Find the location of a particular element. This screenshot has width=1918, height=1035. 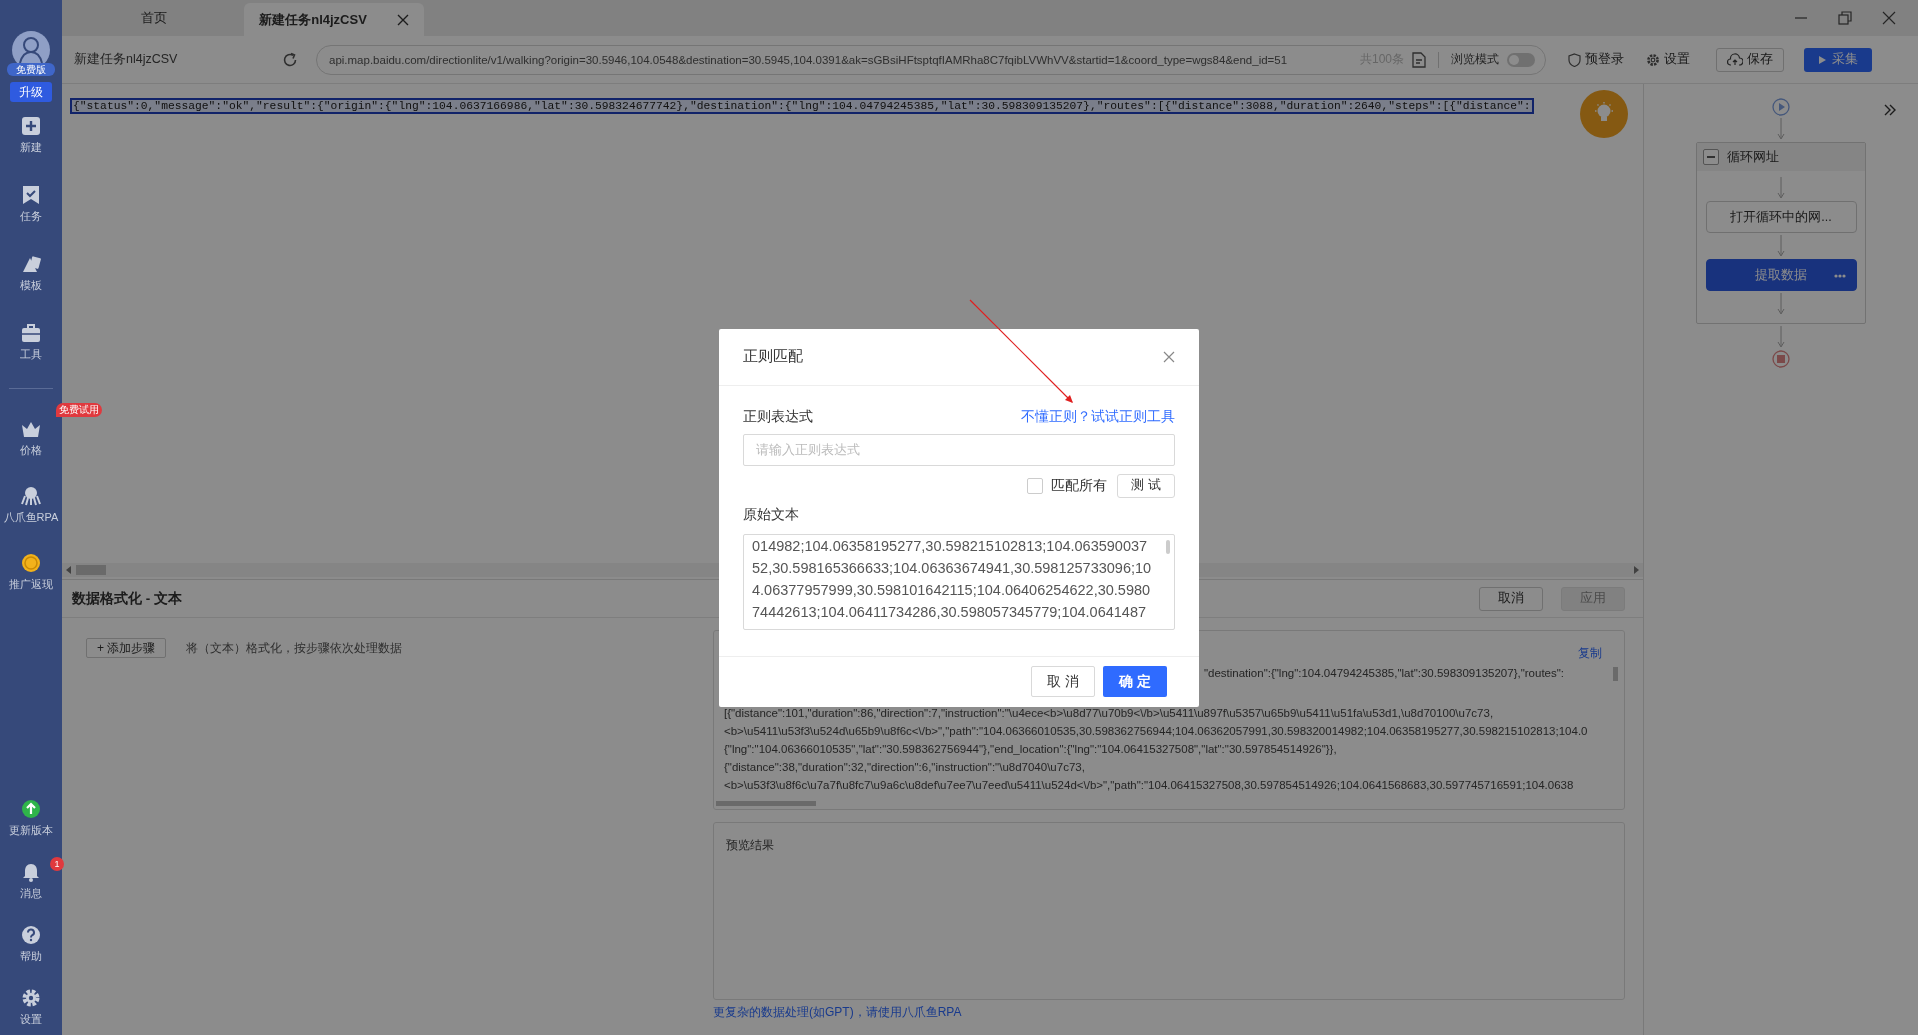

code-line: <b>\u5411\u53f3\u524d\u65b9\u8f6c<\/b>","path":"104.06366010535,30.598362756944;104.06362057991,30.598320014982;104.06358195277,30.598215102813;104.0 is located at coordinates (1156, 731).